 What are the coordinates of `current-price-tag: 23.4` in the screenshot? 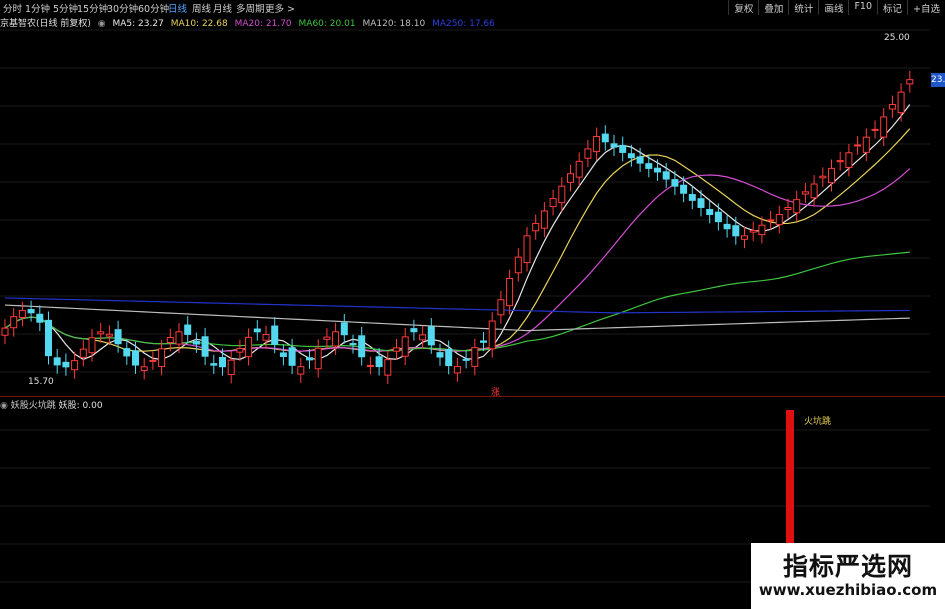 It's located at (938, 80).